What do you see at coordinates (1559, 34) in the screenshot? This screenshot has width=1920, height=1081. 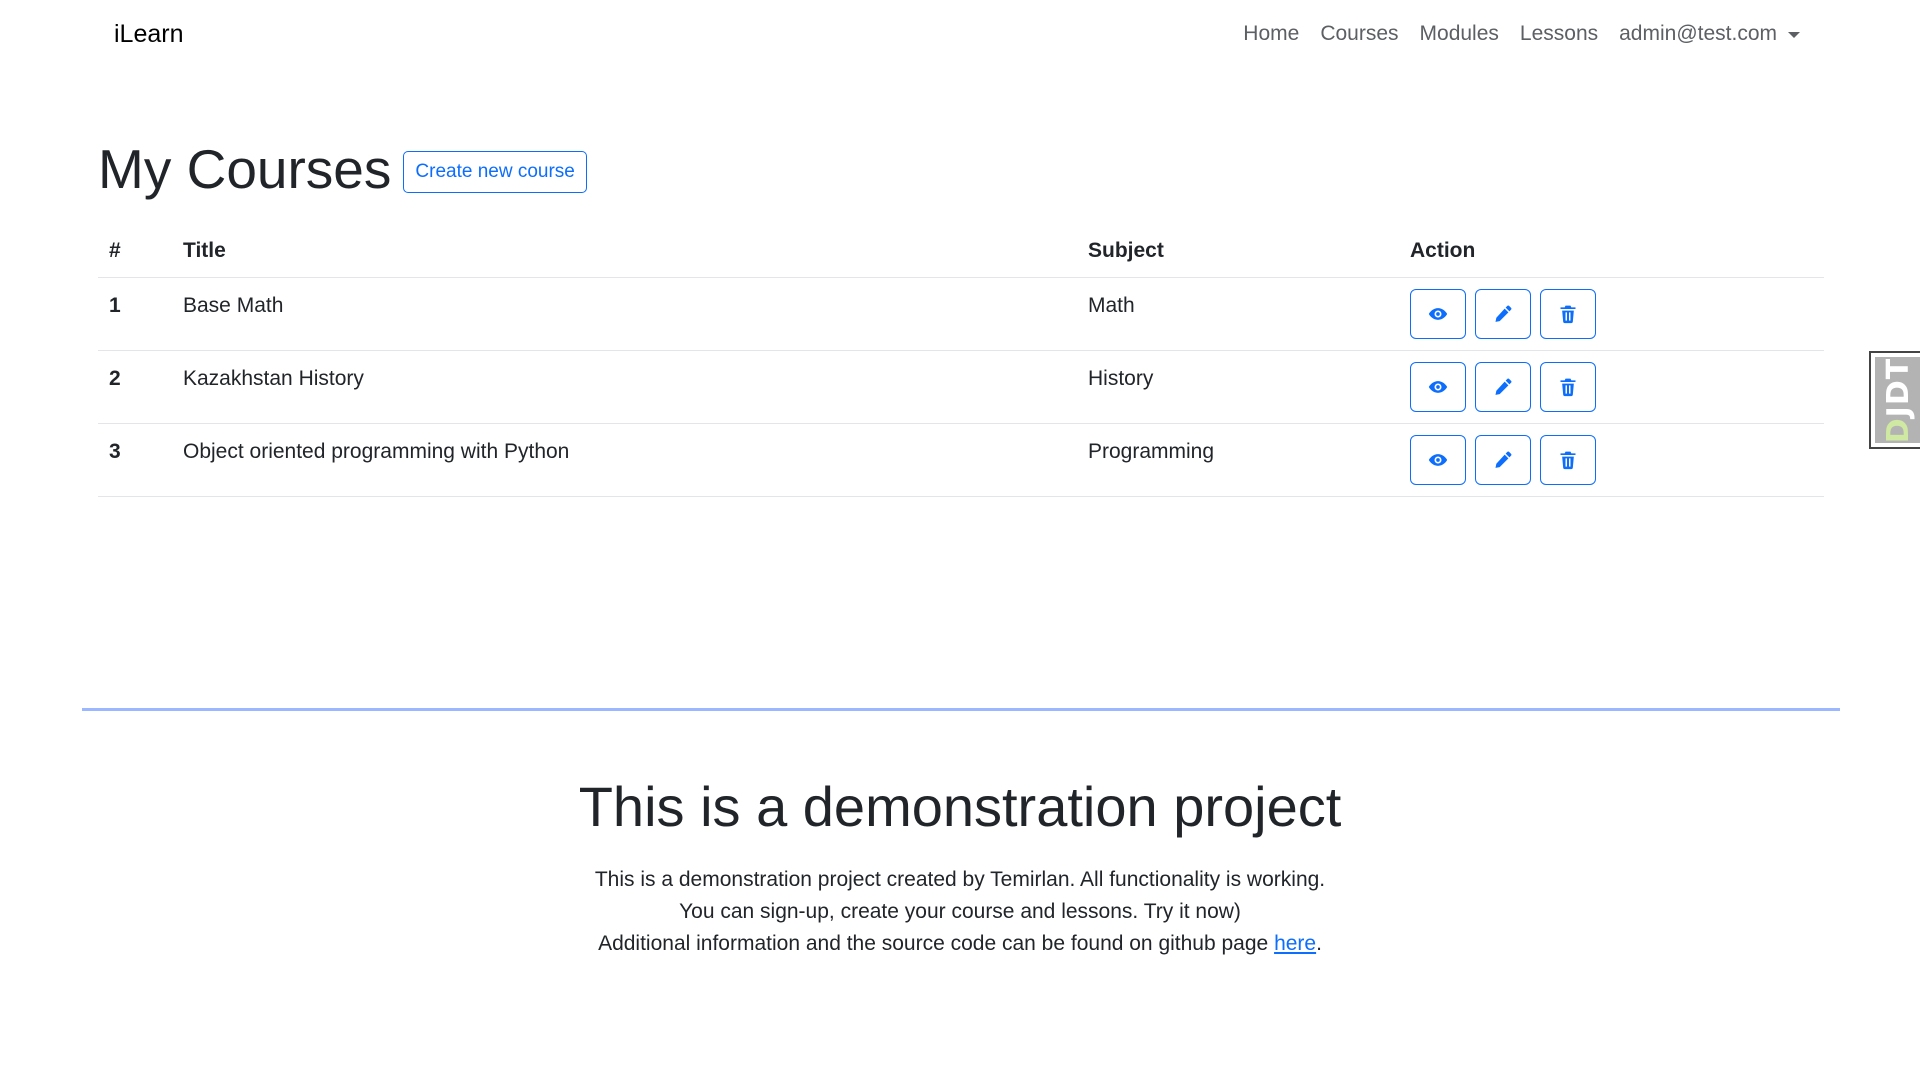 I see `nav-link-lessons: Lessons` at bounding box center [1559, 34].